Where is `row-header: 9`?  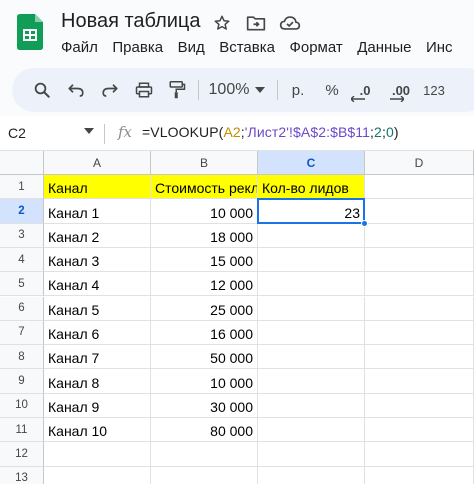 row-header: 9 is located at coordinates (22, 381).